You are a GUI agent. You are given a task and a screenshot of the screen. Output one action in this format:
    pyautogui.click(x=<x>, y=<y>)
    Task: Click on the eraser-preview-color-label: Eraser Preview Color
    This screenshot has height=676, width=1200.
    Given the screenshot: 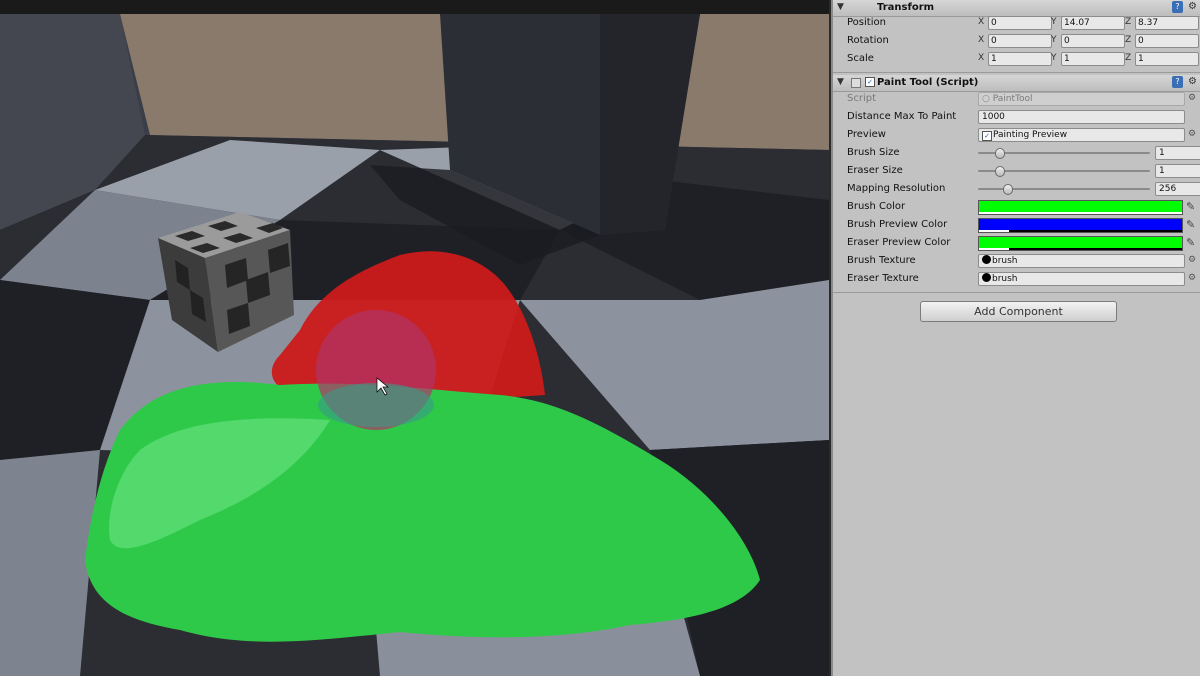 What is the action you would take?
    pyautogui.click(x=899, y=242)
    